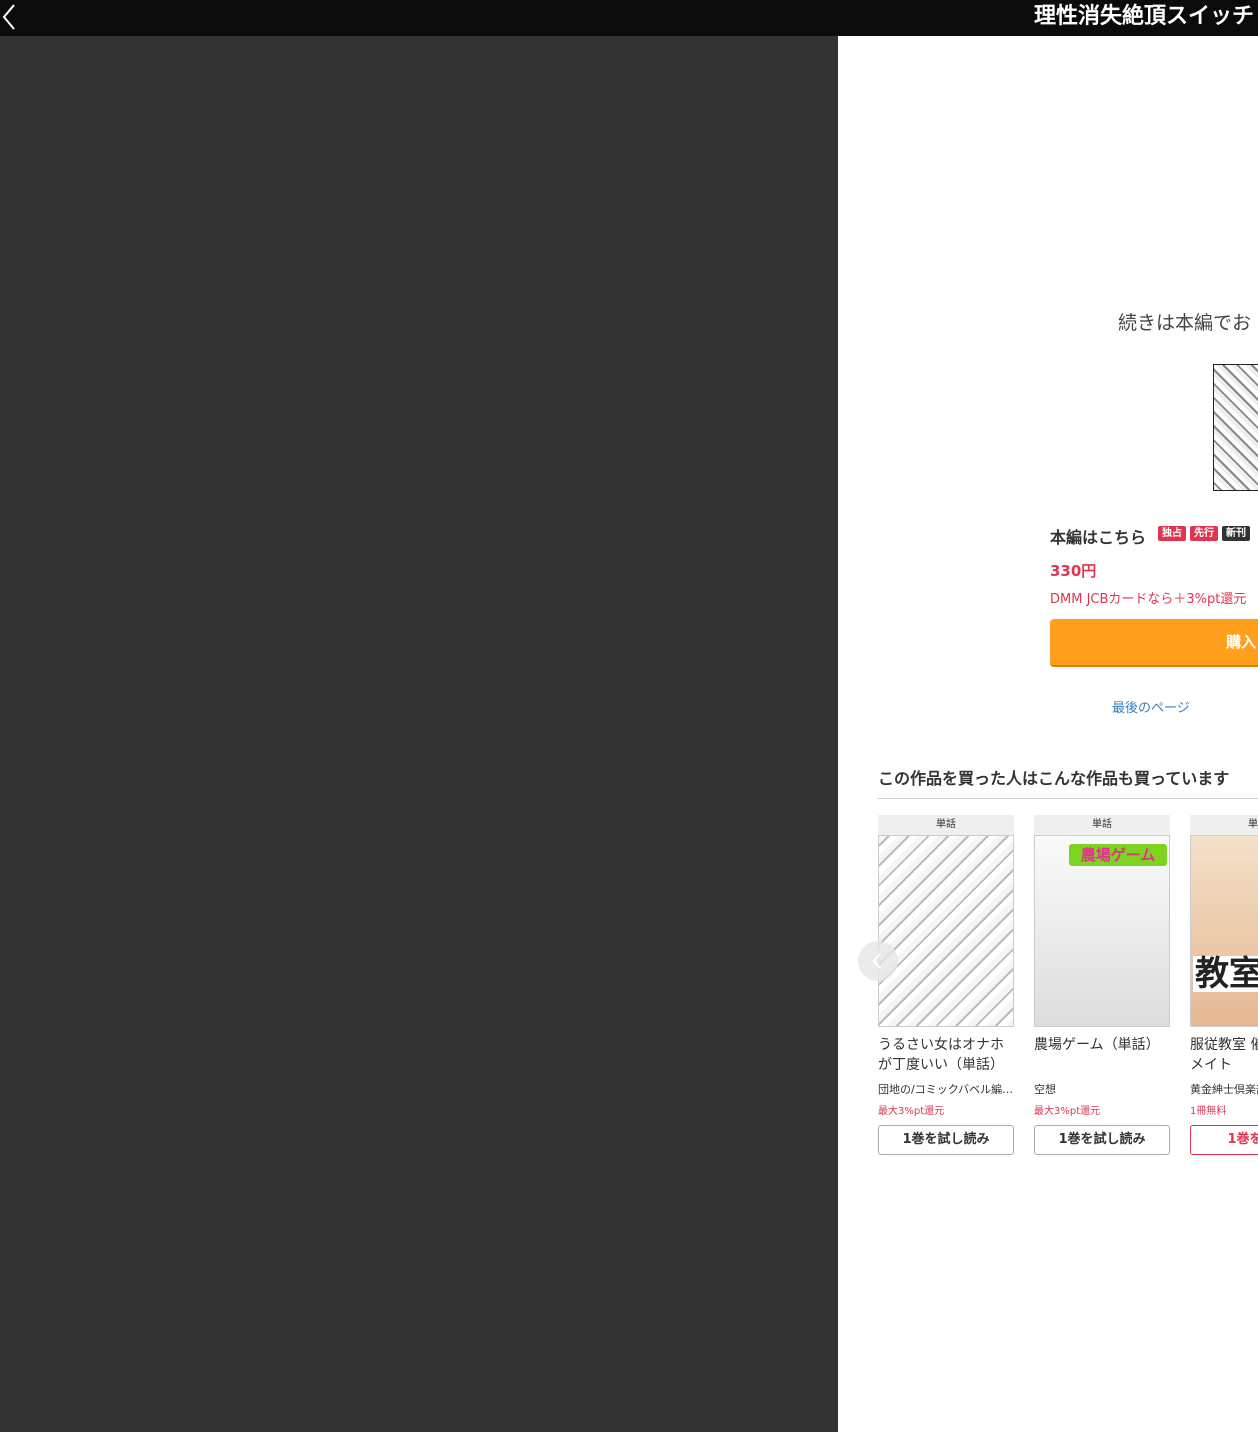  What do you see at coordinates (1154, 642) in the screenshot?
I see `buy-button: 購入` at bounding box center [1154, 642].